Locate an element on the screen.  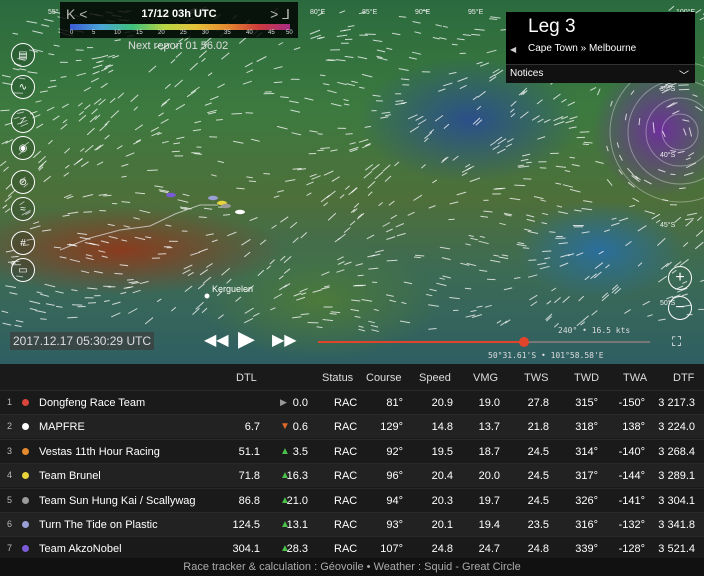
cell-speed: 20.3 is located at coordinates (442, 500).